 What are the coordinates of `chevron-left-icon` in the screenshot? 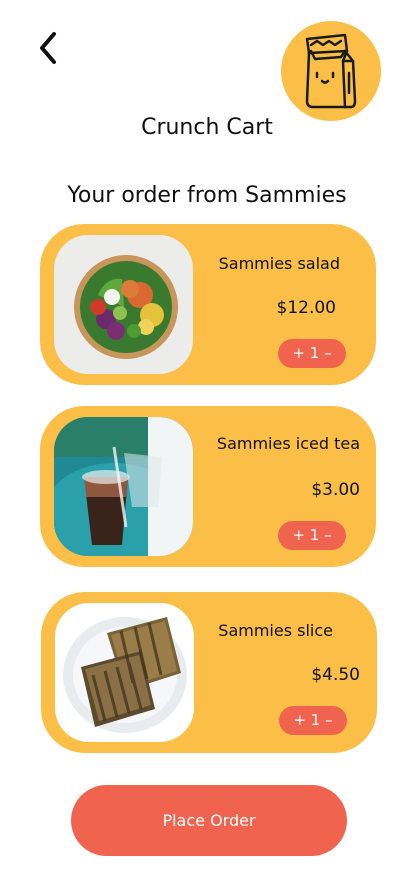 It's located at (48, 48).